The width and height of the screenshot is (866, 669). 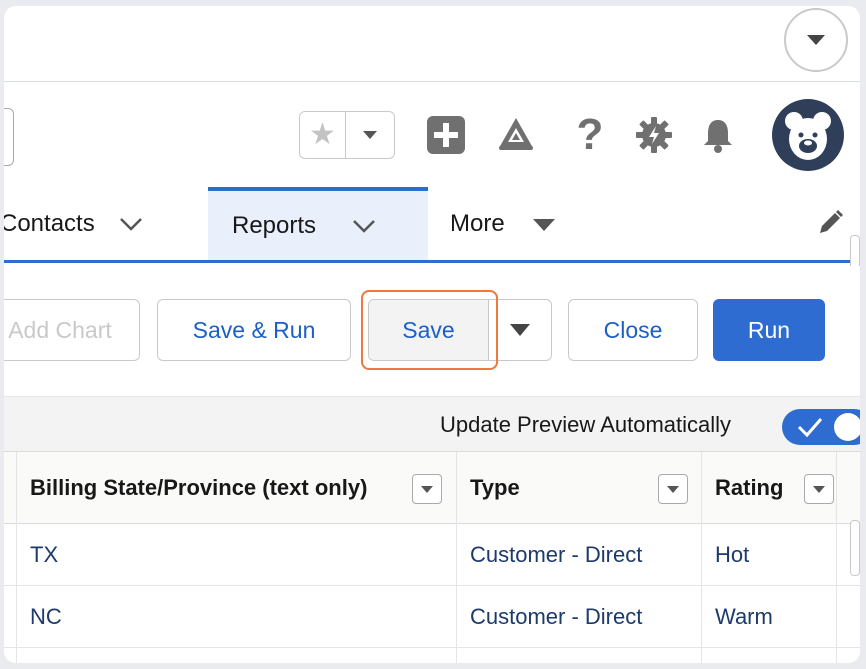 What do you see at coordinates (808, 135) in the screenshot?
I see `bear-avatar-icon` at bounding box center [808, 135].